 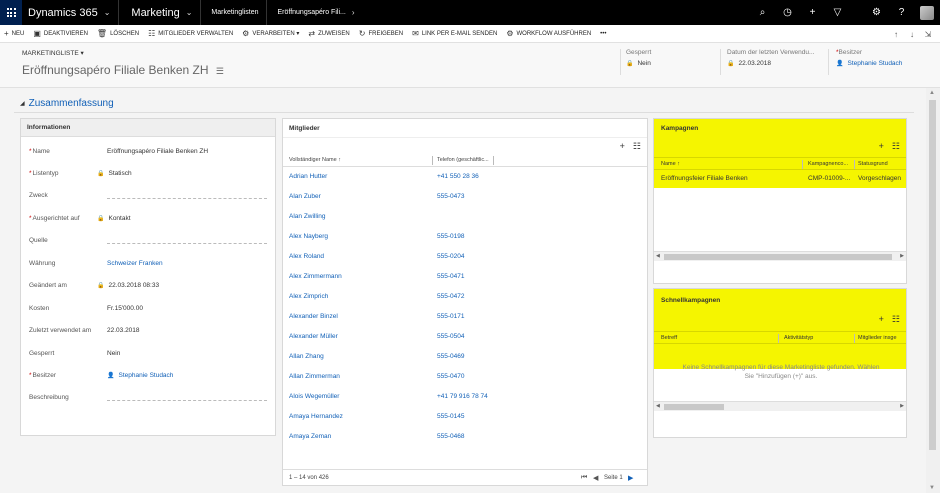 What do you see at coordinates (879, 178) in the screenshot?
I see `campaign-status: Vorgeschlagen` at bounding box center [879, 178].